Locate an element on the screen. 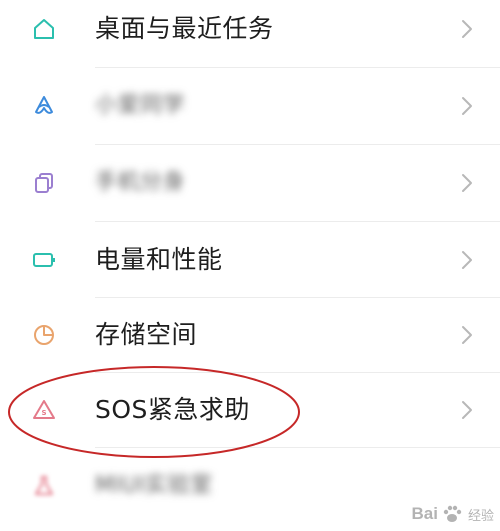 Image resolution: width=500 pixels, height=531 pixels. settings-item-storage: 存储空间 is located at coordinates (250, 335).